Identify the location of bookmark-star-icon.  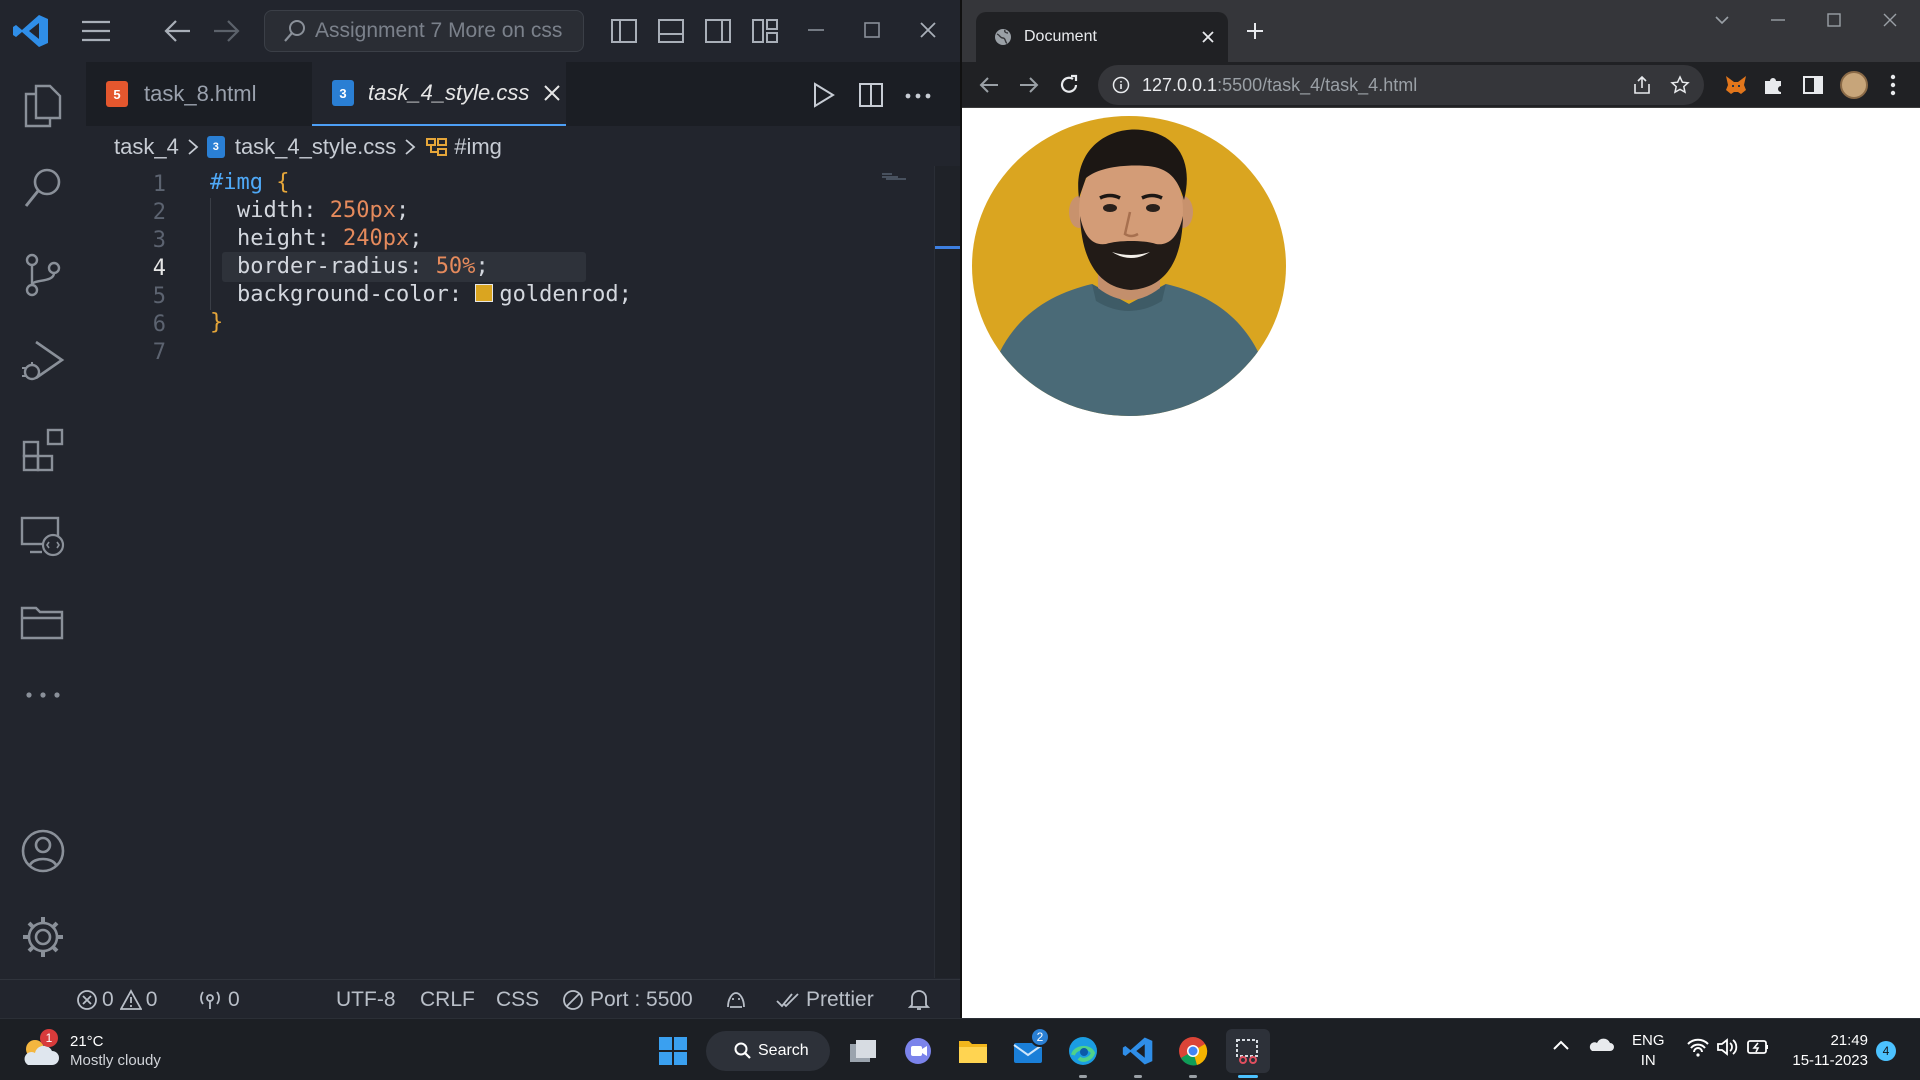
(1680, 85).